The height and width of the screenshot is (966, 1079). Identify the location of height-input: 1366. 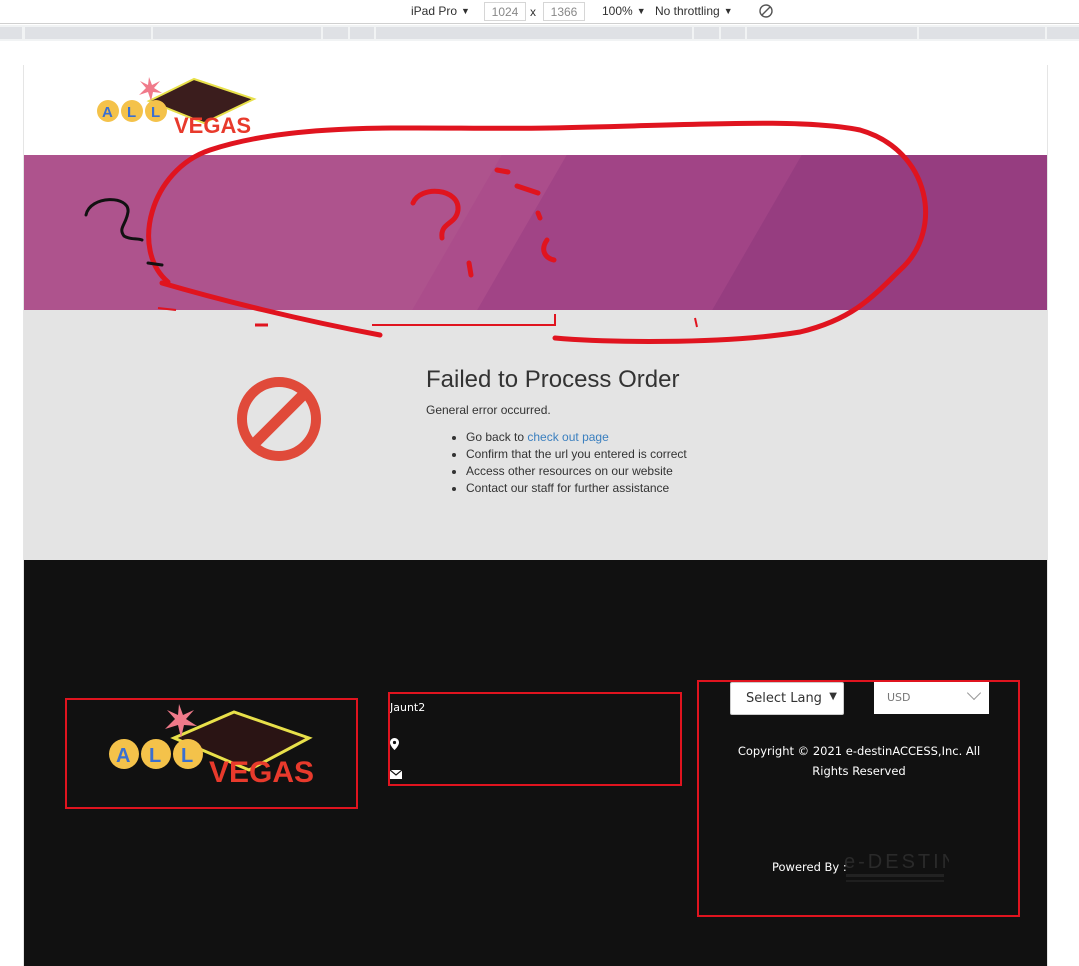
(564, 11).